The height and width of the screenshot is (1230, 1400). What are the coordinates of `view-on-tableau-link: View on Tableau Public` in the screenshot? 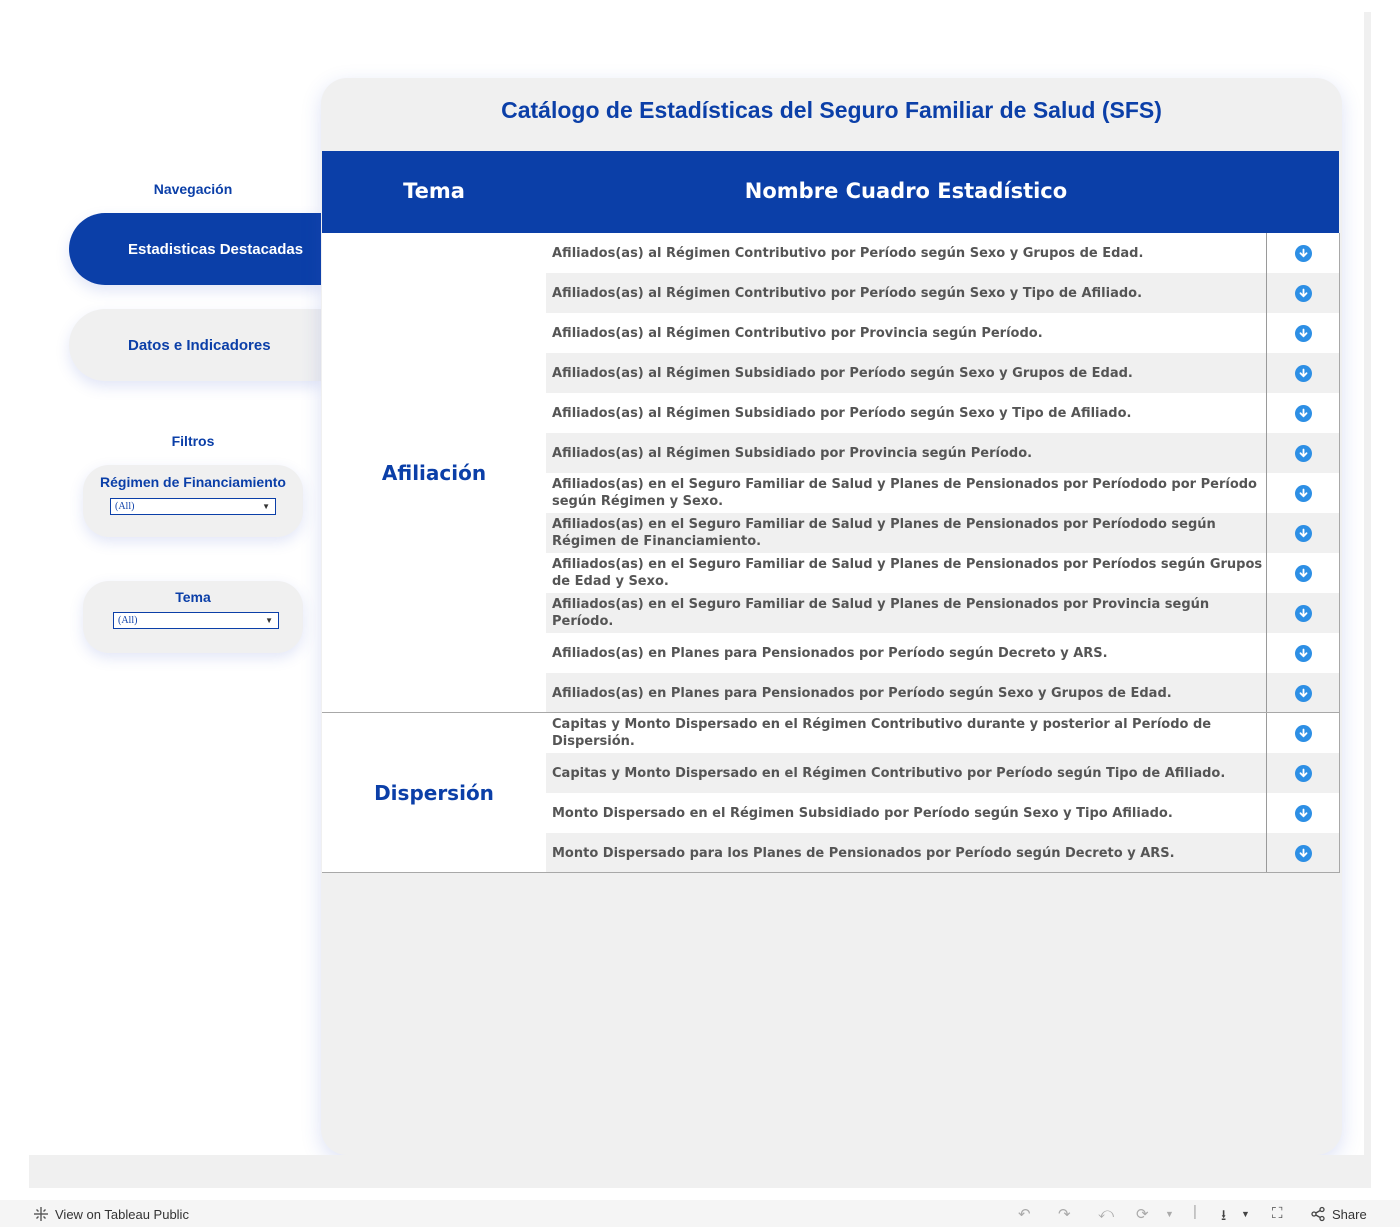 It's located at (111, 1214).